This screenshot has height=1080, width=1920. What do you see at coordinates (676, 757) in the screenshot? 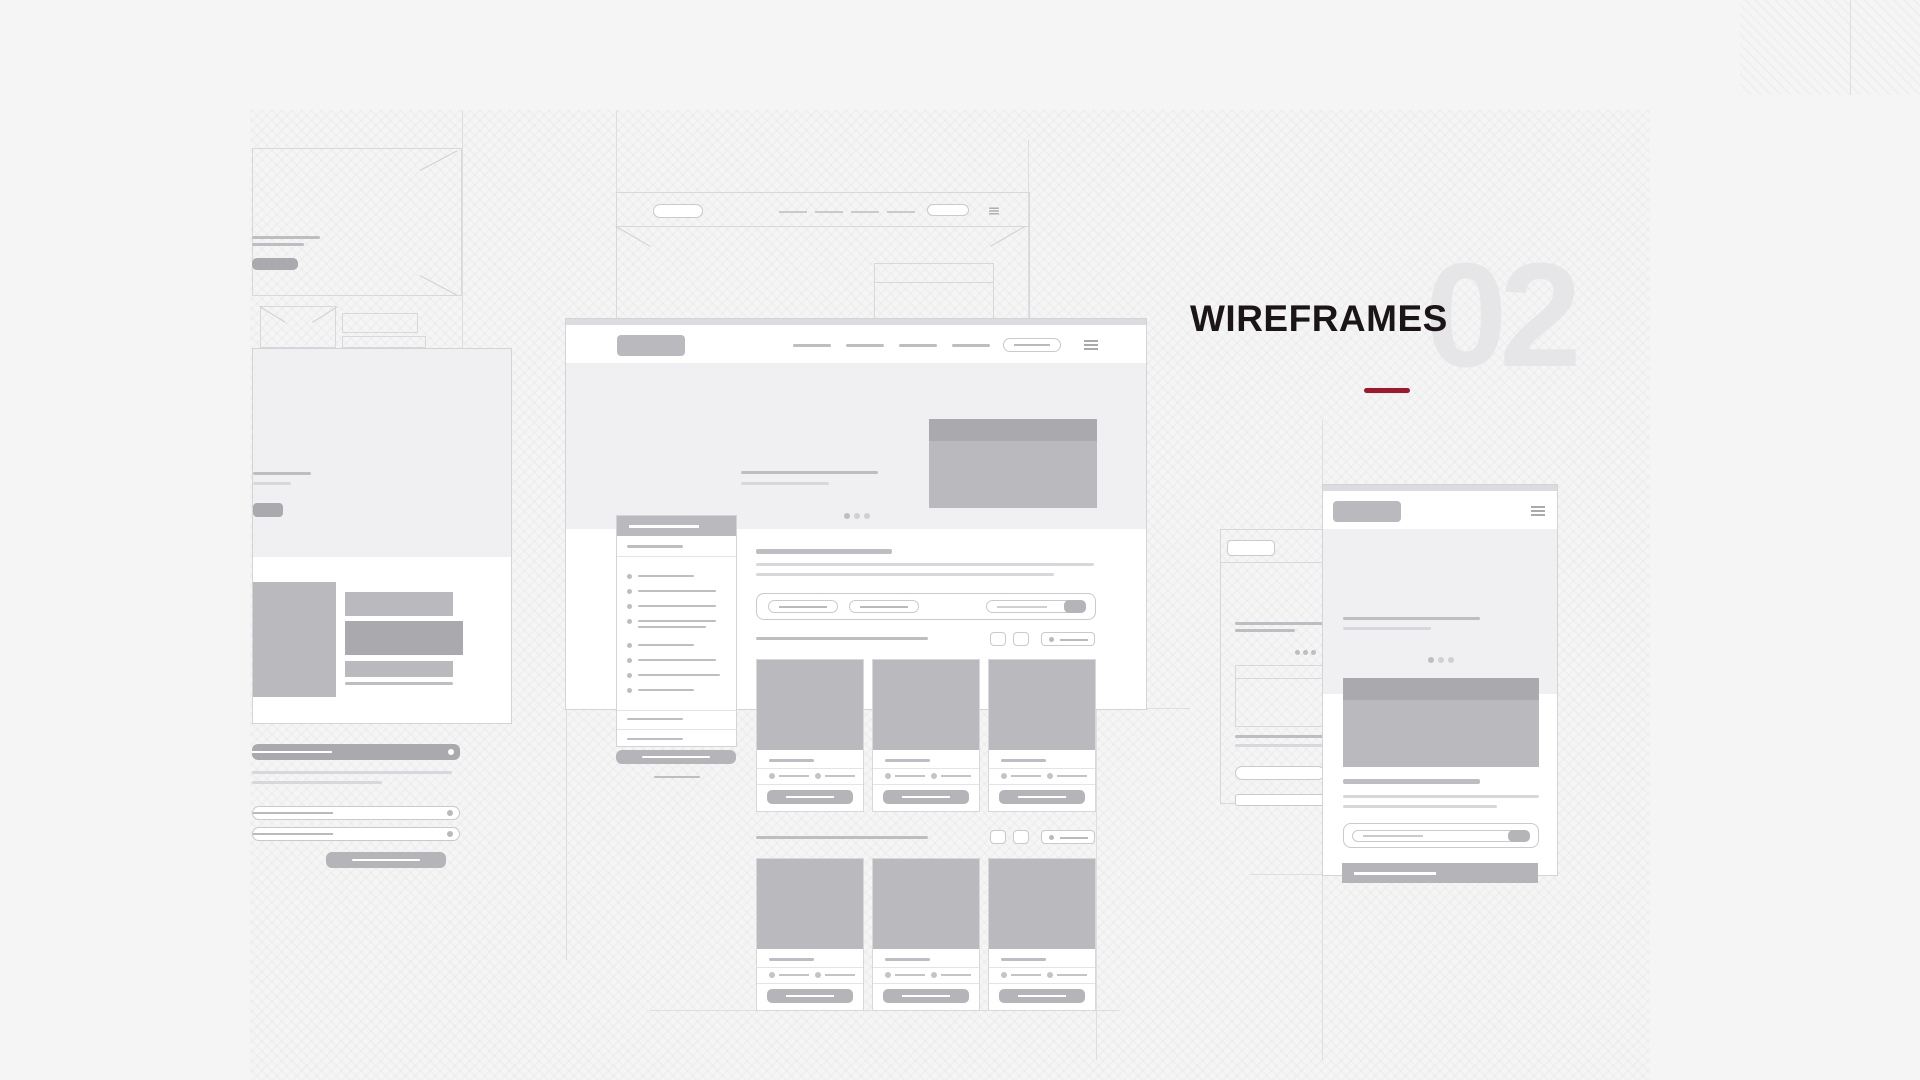
I see `sidebar-button` at bounding box center [676, 757].